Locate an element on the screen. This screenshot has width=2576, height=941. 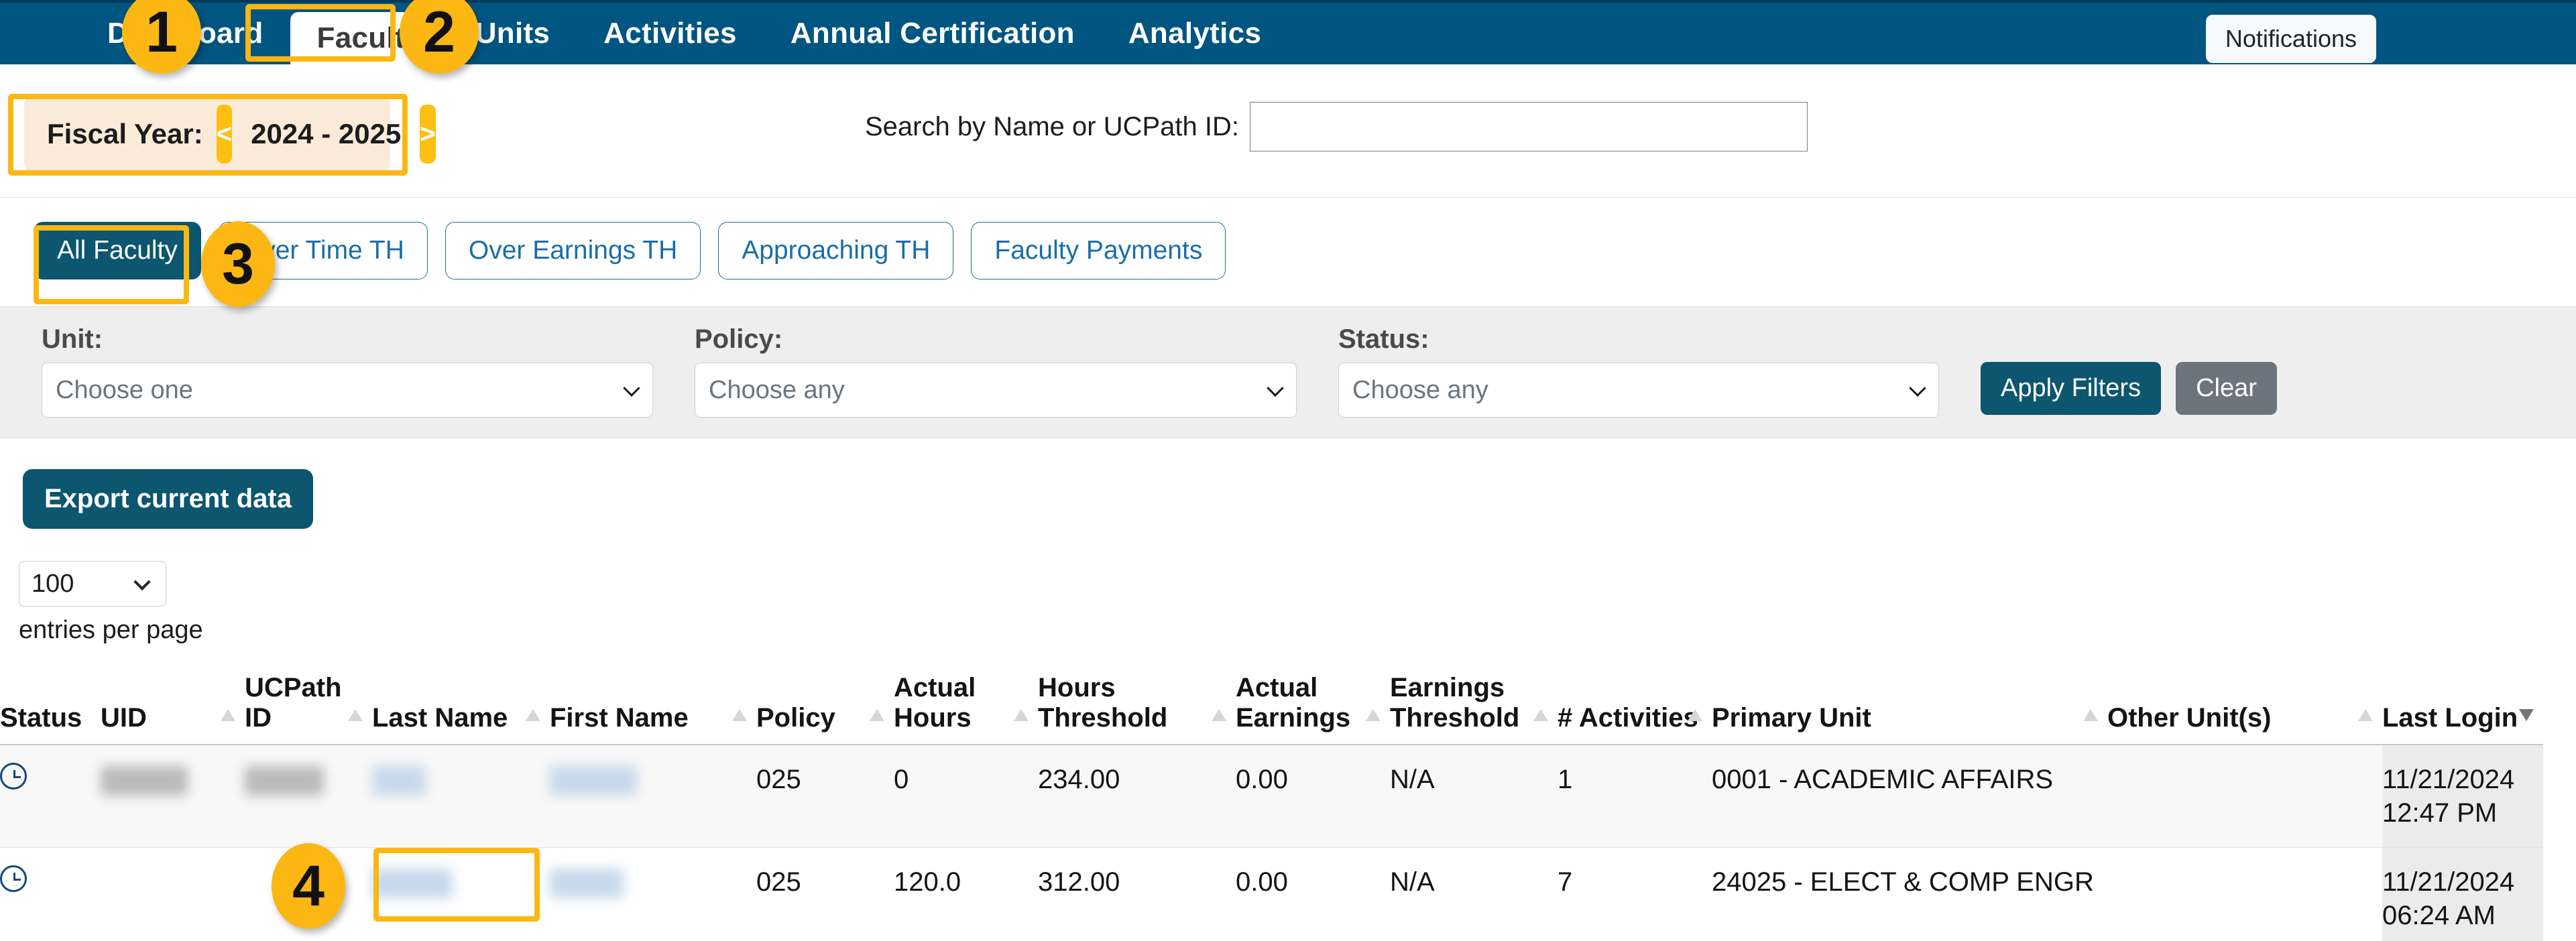
policy-filter-label: Policy: is located at coordinates (739, 339).